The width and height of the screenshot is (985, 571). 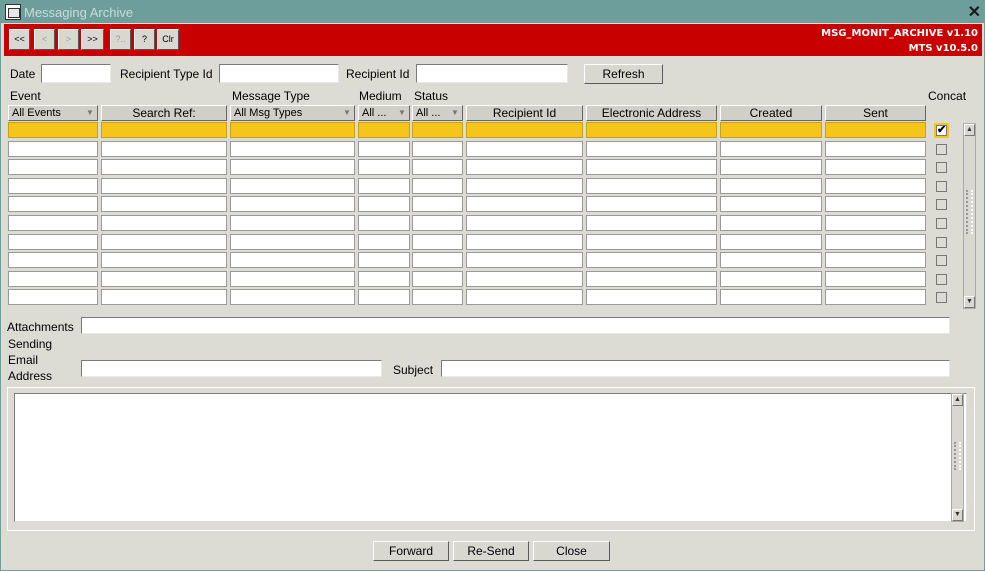 I want to click on status-filter-select: All ... ▼, so click(x=437, y=113).